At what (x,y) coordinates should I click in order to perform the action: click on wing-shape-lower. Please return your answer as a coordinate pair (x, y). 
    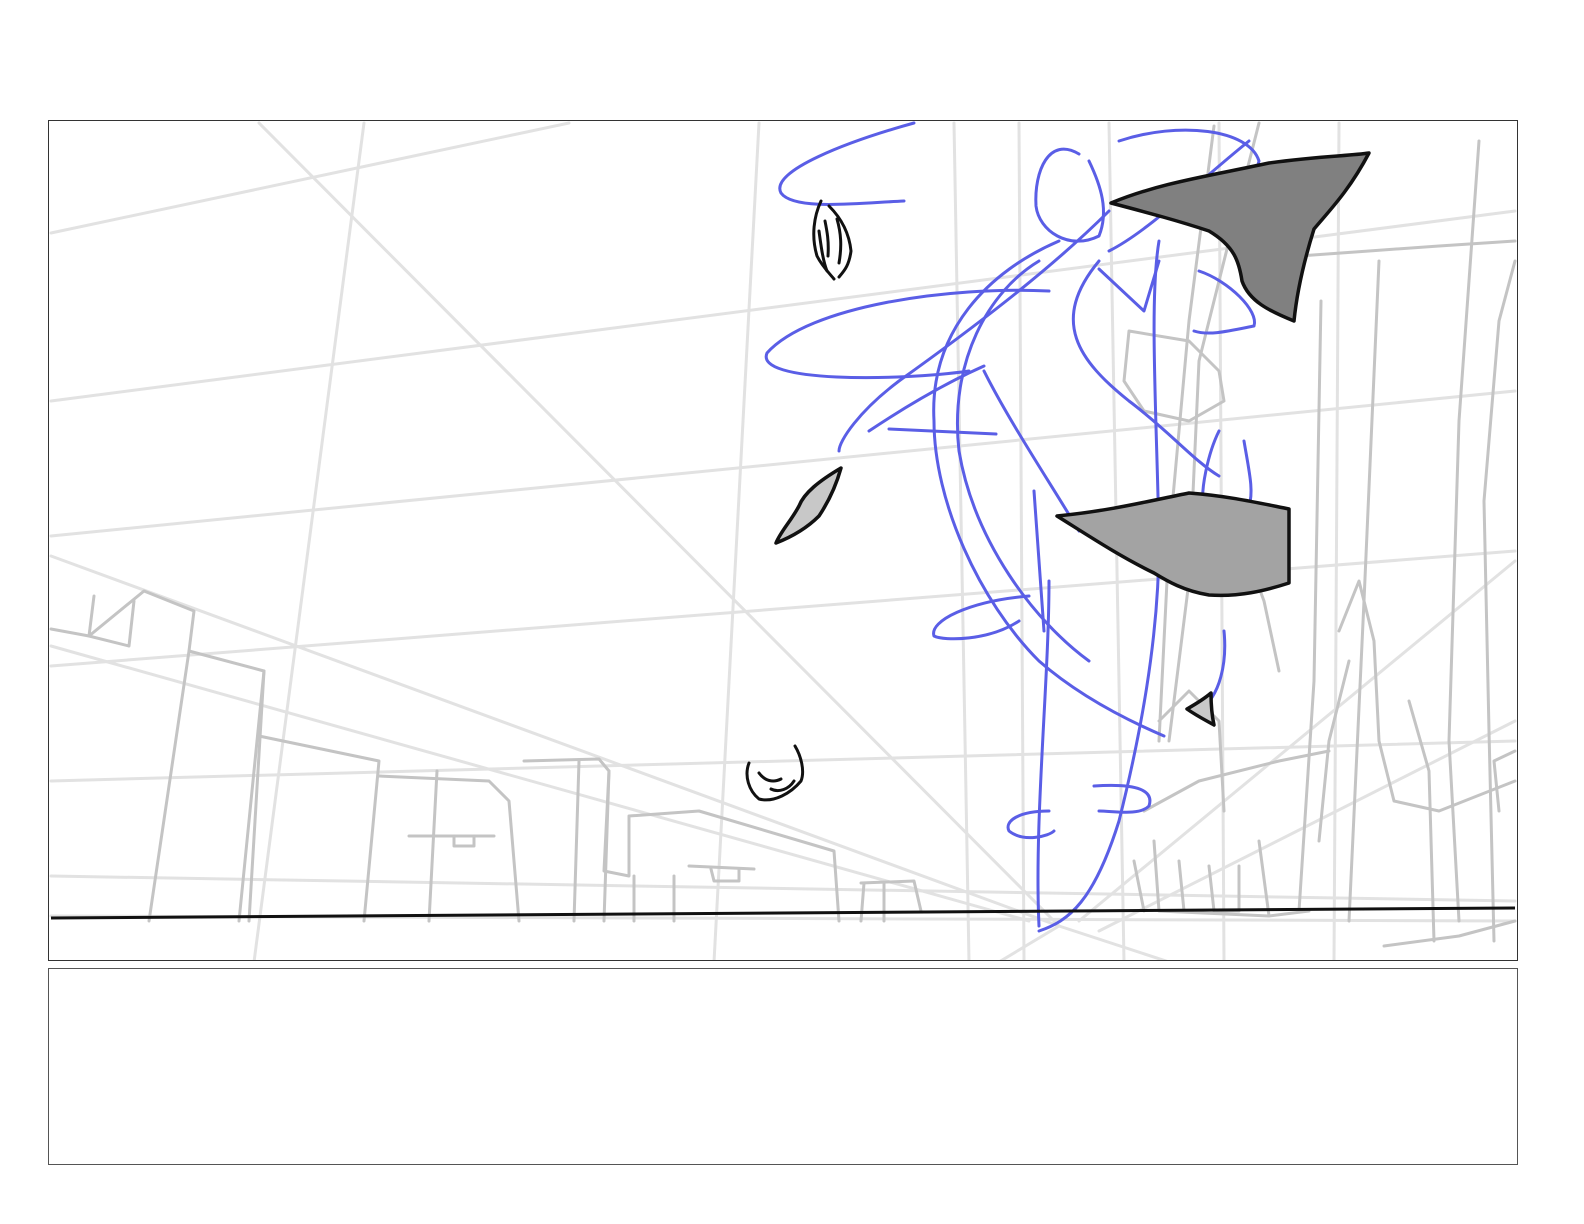
    Looking at the image, I should click on (1173, 544).